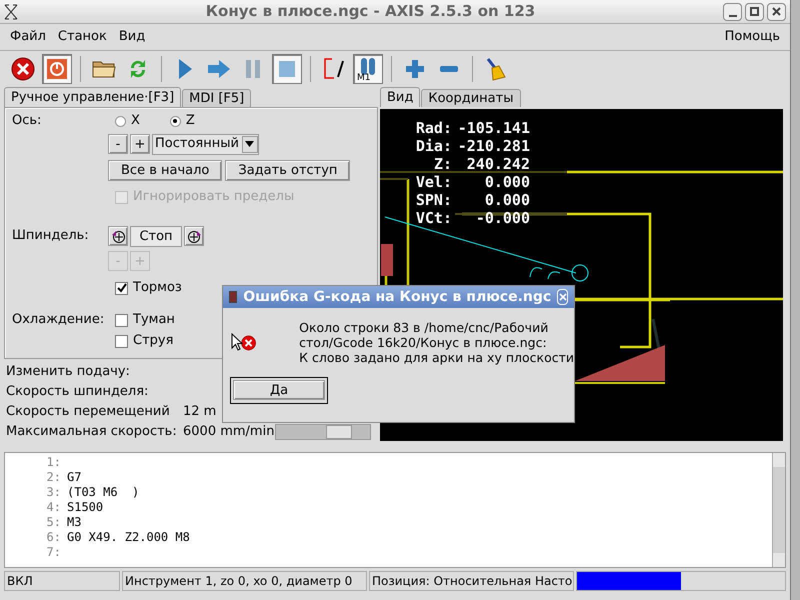 The height and width of the screenshot is (600, 800). Describe the element at coordinates (74, 522) in the screenshot. I see `code-line: M3` at that location.